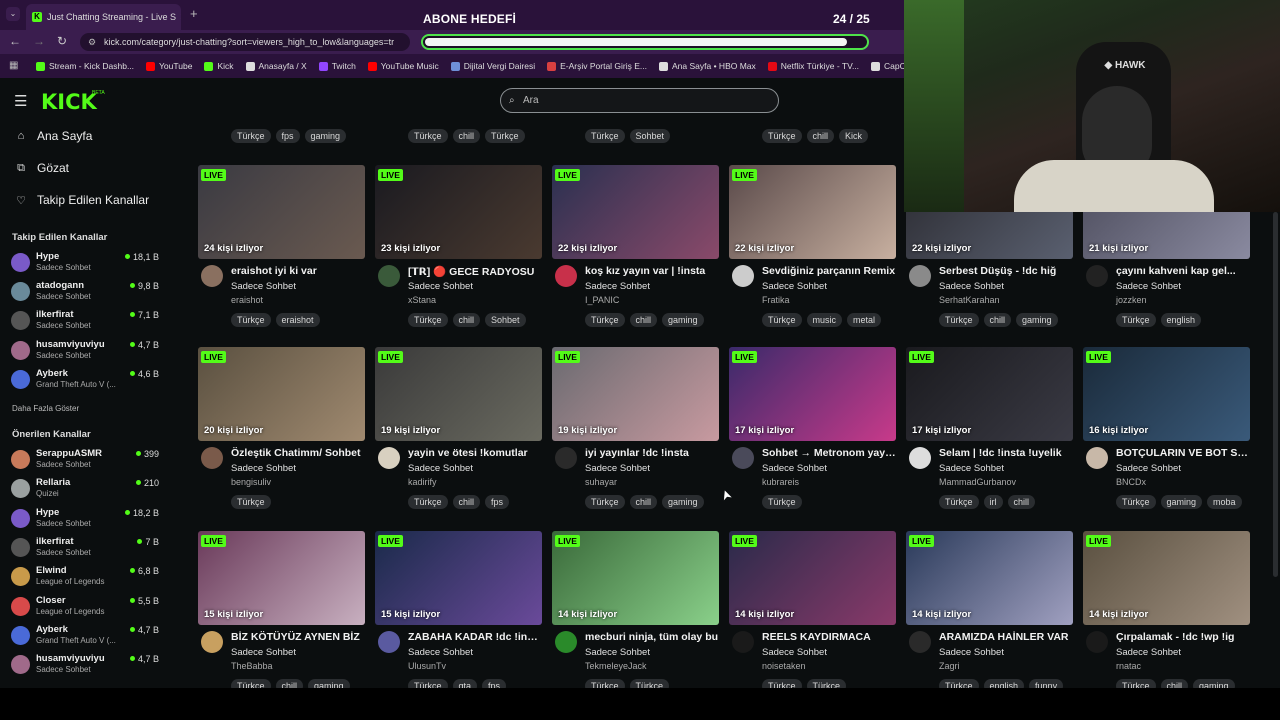 The height and width of the screenshot is (720, 1280). Describe the element at coordinates (505, 320) in the screenshot. I see `tag-chip: Sohbet` at that location.